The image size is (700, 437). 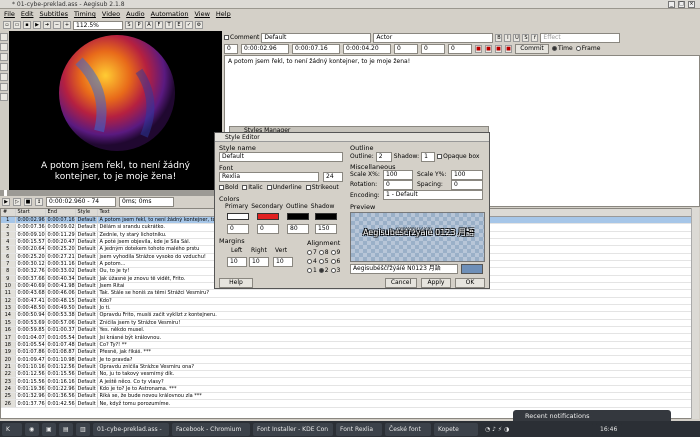 What do you see at coordinates (47, 25) in the screenshot?
I see `jump-icon: ➜` at bounding box center [47, 25].